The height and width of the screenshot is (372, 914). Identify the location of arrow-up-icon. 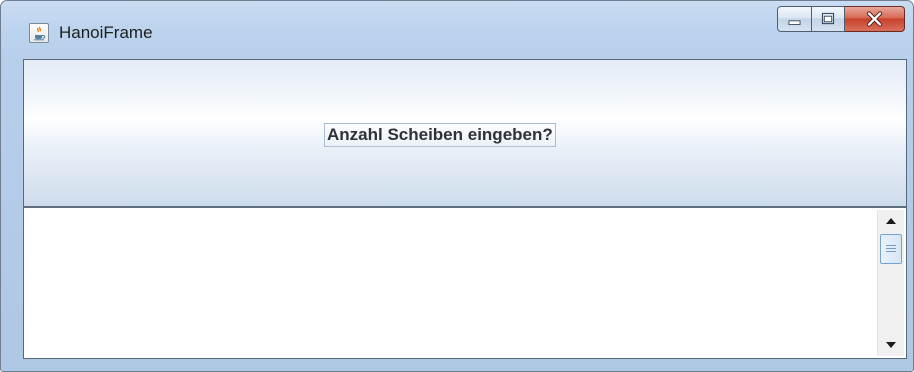
(891, 221).